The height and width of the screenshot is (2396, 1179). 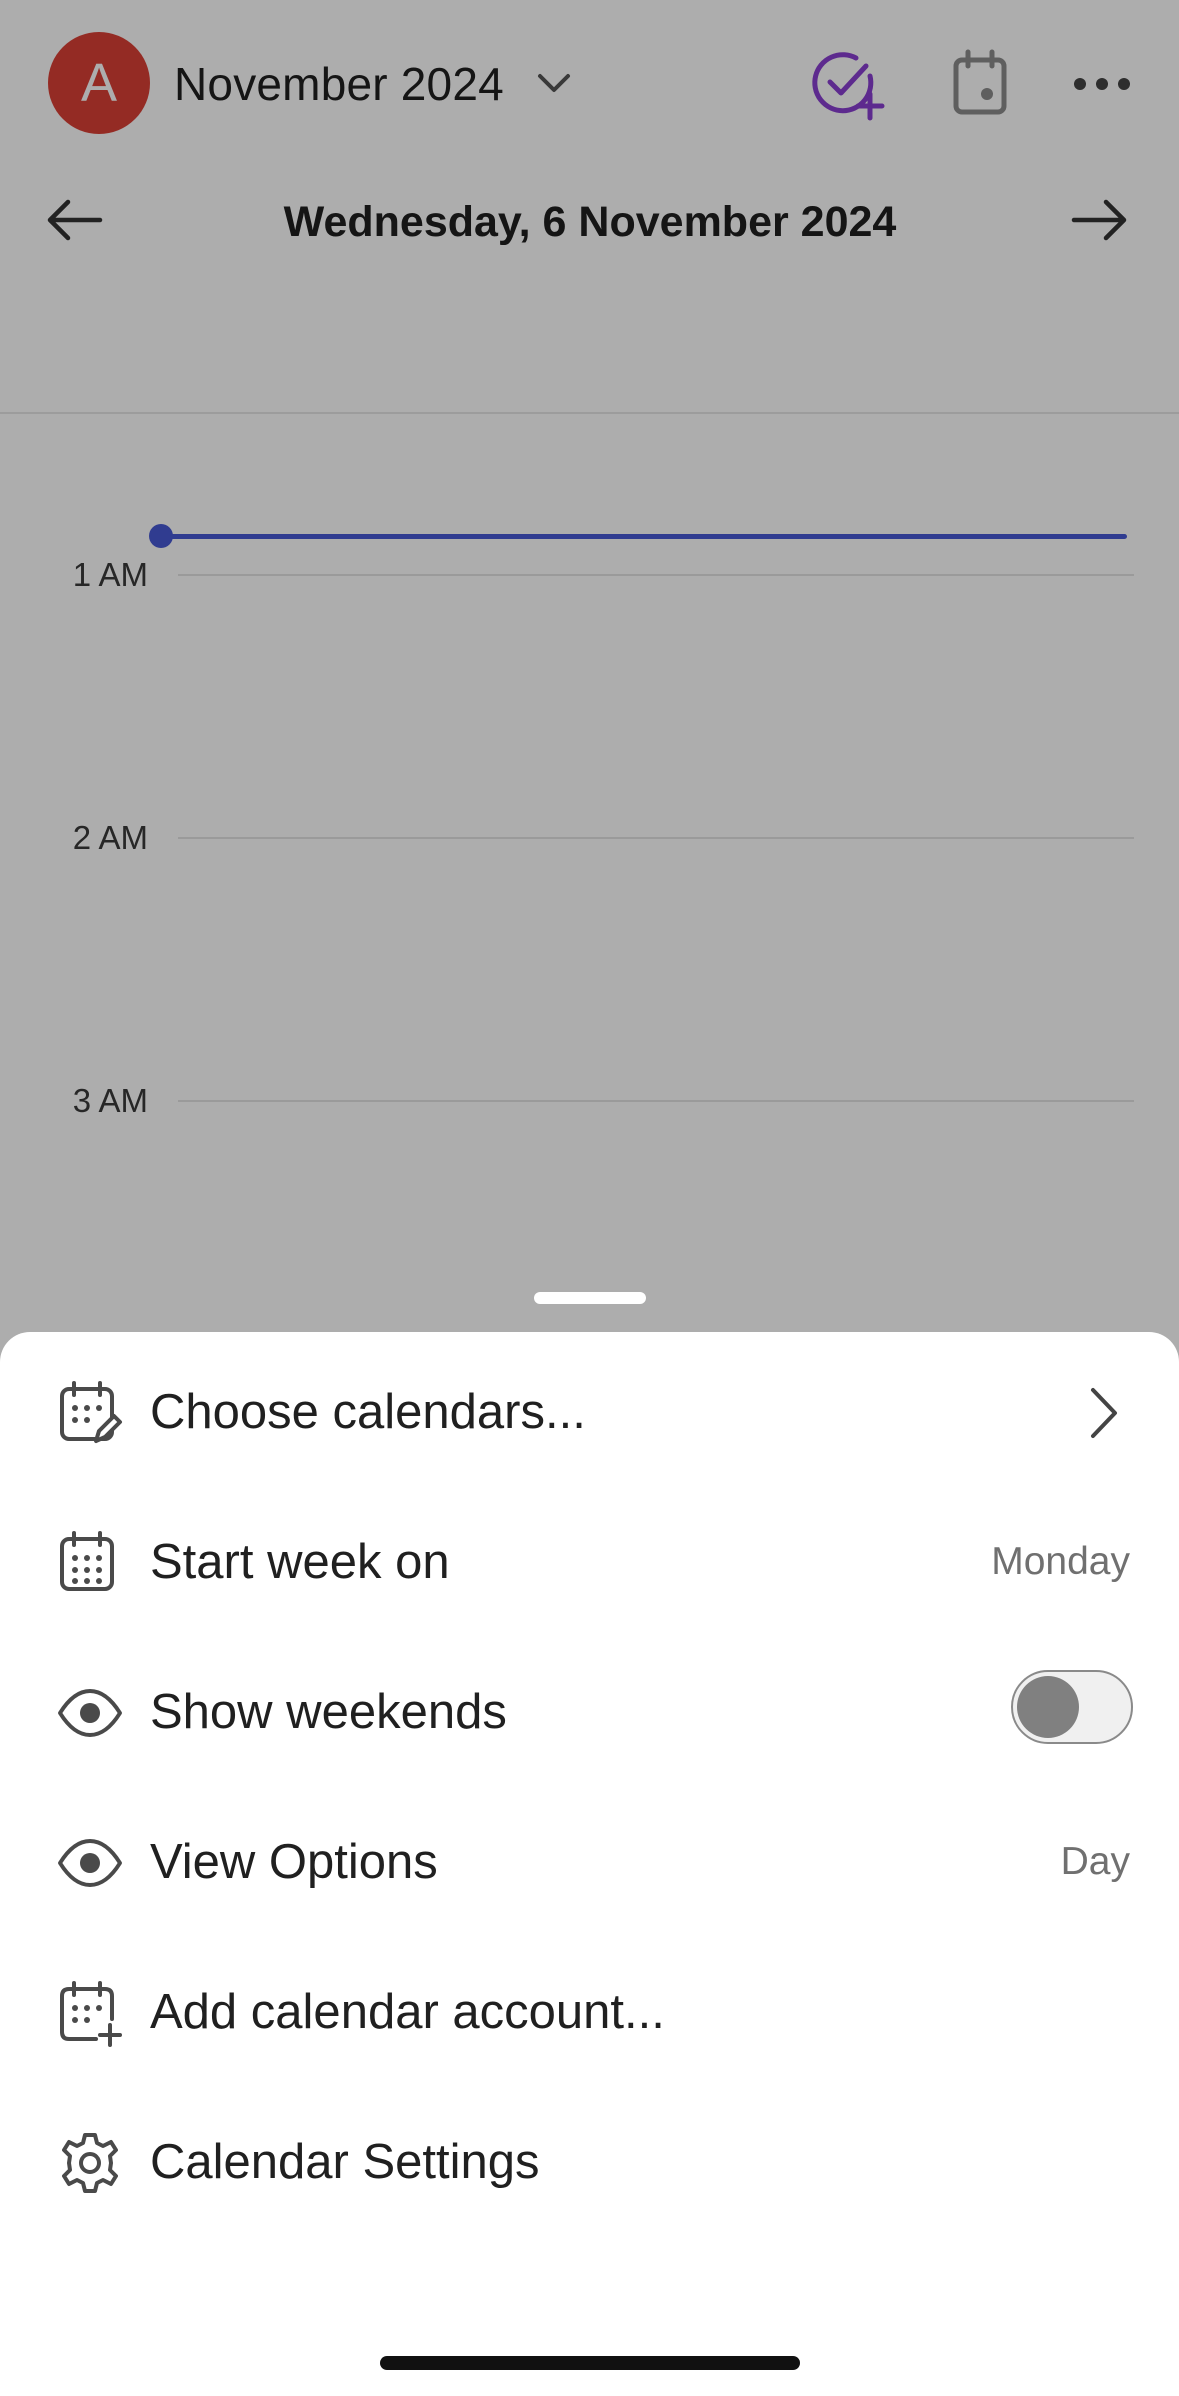 I want to click on menu-item-value: Monday, so click(x=1060, y=1561).